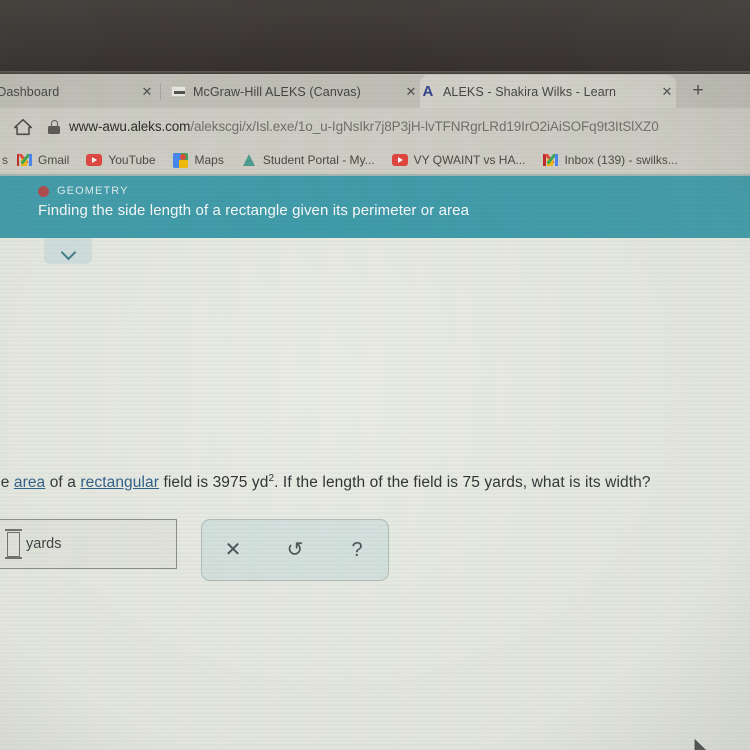 This screenshot has width=750, height=750. Describe the element at coordinates (394, 191) in the screenshot. I see `topic-category: GEOMETRY` at that location.